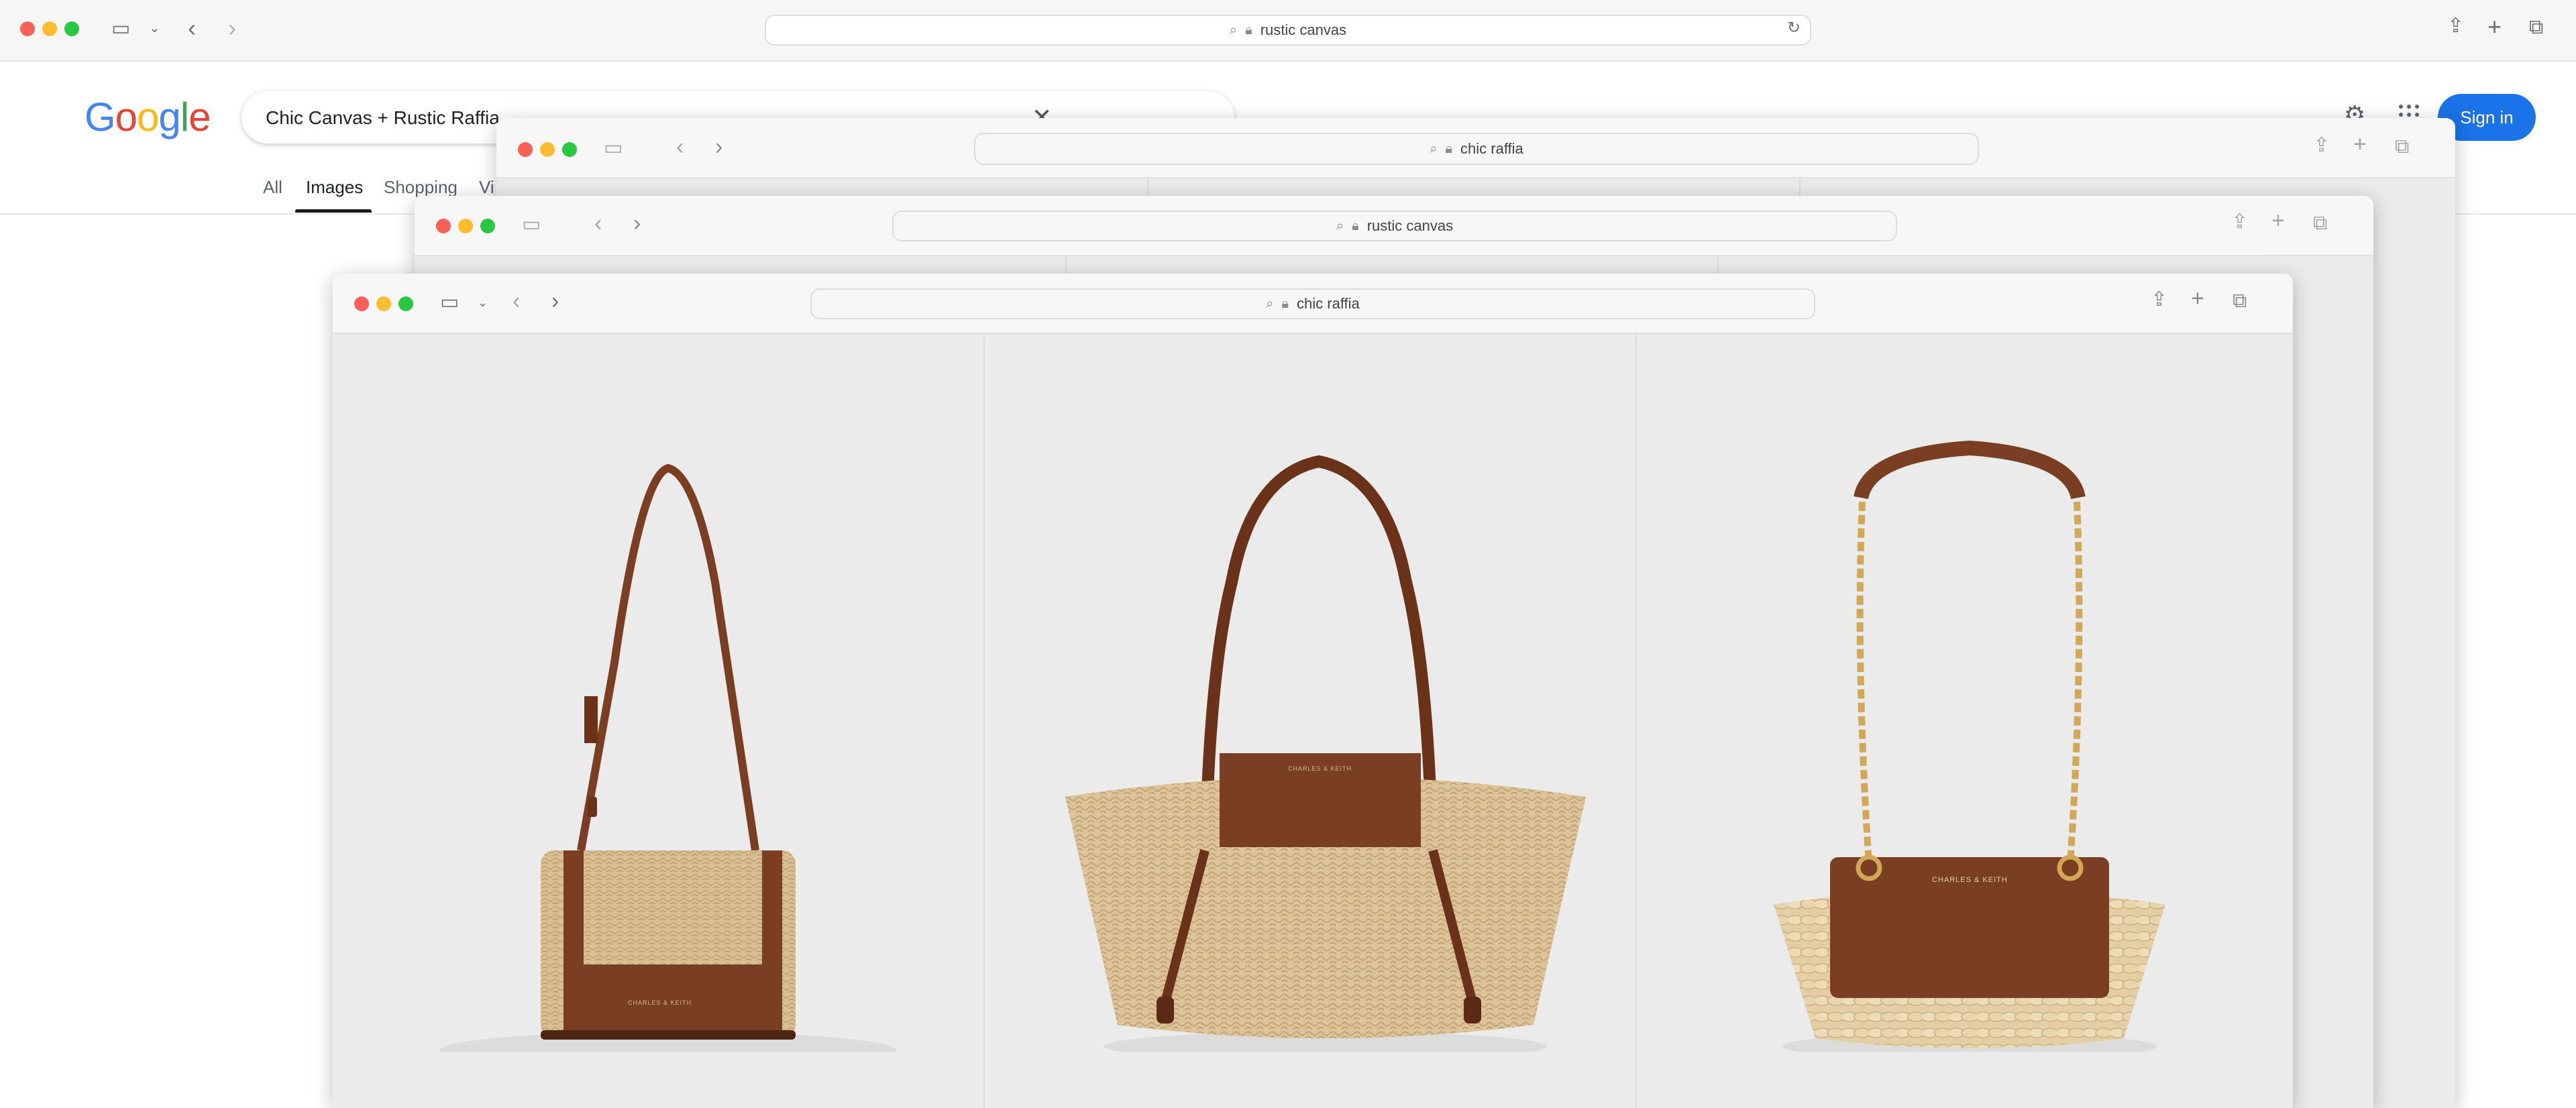 Image resolution: width=2576 pixels, height=1108 pixels. I want to click on window-toolbar: ▭ ⌄ ‹ › ⌕ 🔒︎ chic raffia ⇪ + ⧉, so click(1313, 304).